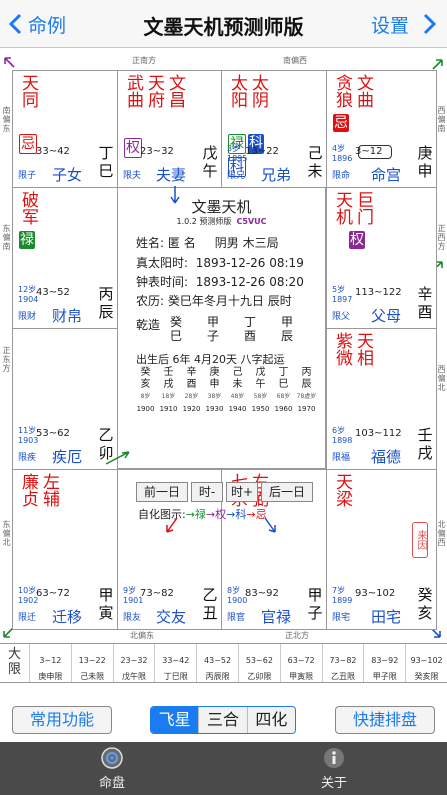  What do you see at coordinates (342, 299) in the screenshot?
I see `year-label: 1897` at bounding box center [342, 299].